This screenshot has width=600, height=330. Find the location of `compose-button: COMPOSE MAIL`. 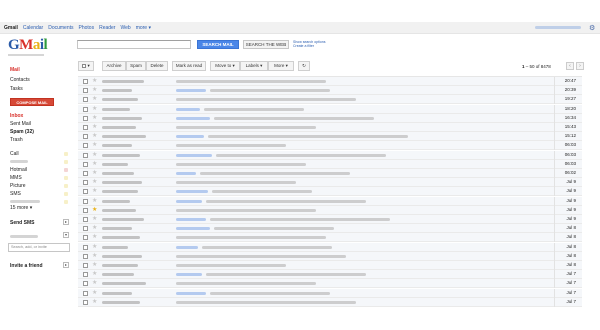

compose-button: COMPOSE MAIL is located at coordinates (32, 102).